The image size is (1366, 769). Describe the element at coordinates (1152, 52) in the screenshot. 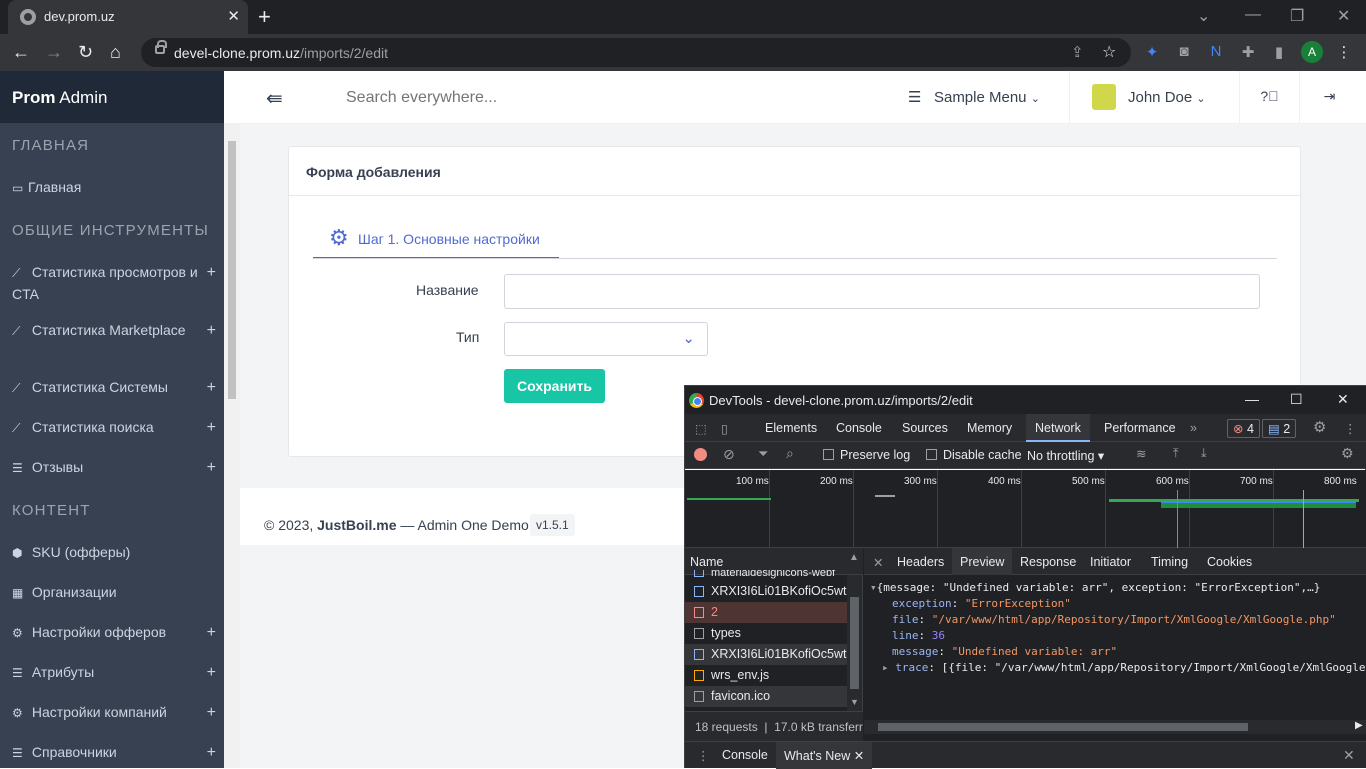

I see `extension-icon: ✦` at that location.